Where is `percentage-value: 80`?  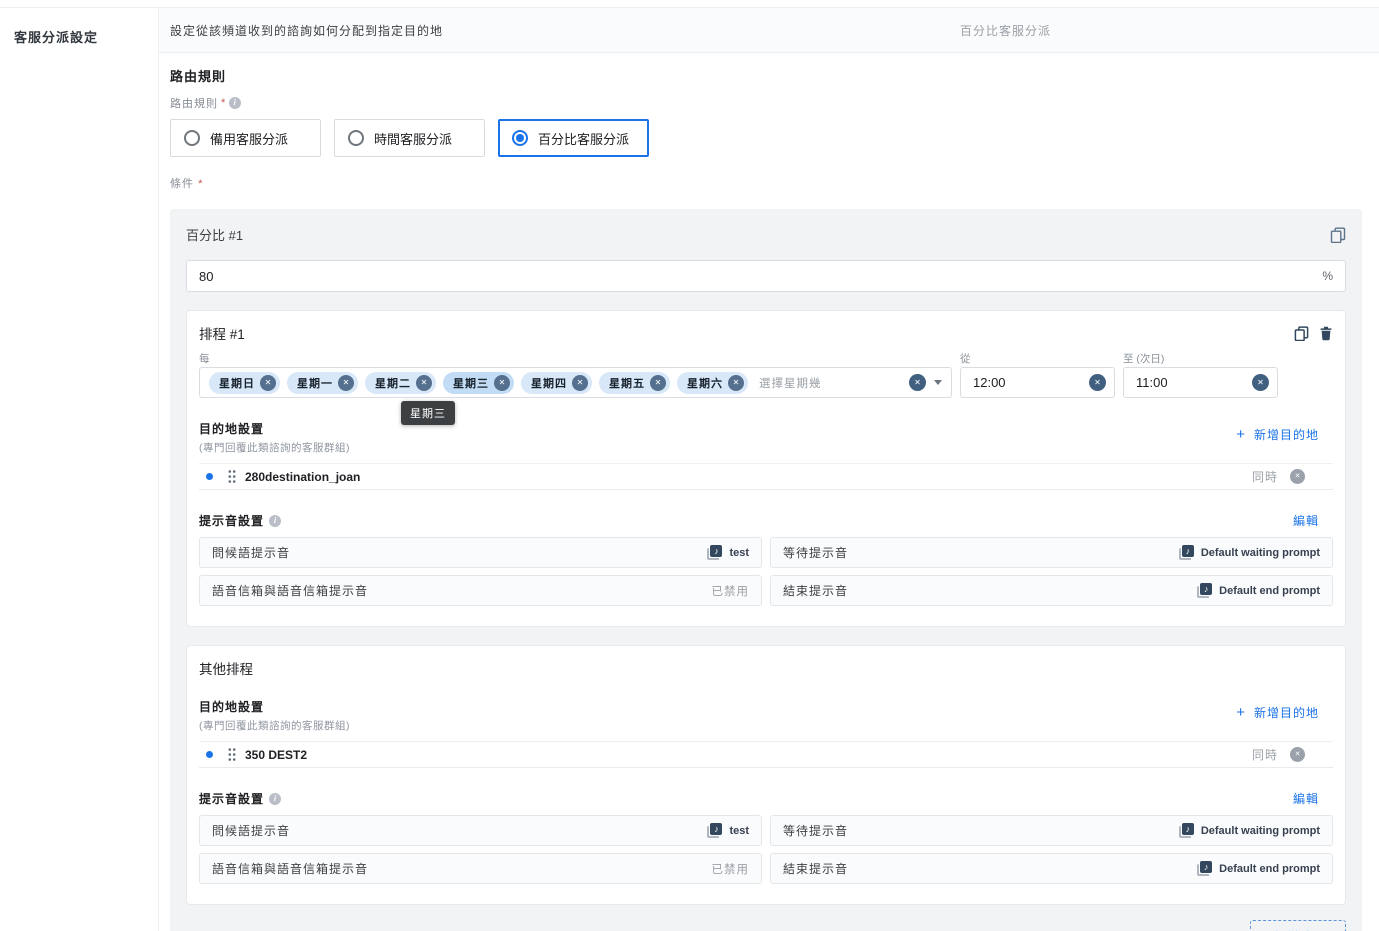
percentage-value: 80 is located at coordinates (206, 276).